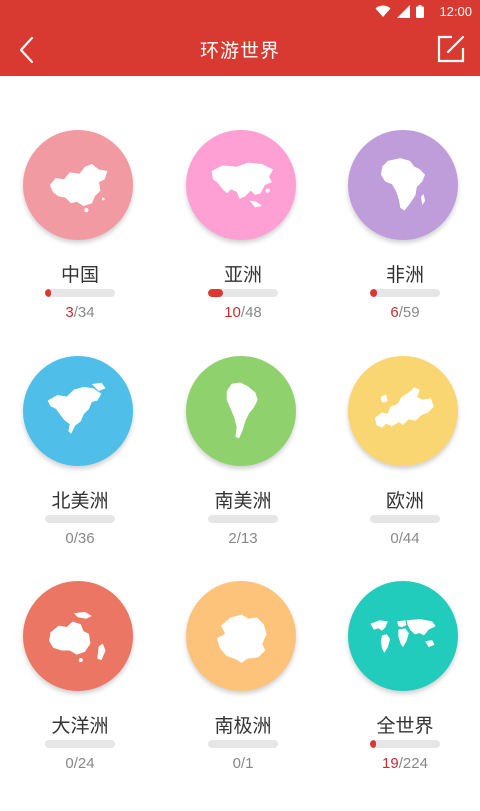 This screenshot has height=811, width=480. What do you see at coordinates (240, 12) in the screenshot?
I see `status-bar: 12:00` at bounding box center [240, 12].